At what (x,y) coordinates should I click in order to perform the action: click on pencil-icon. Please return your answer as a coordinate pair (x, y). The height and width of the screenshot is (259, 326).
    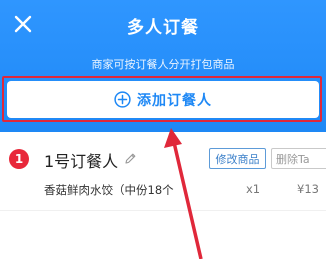
    Looking at the image, I should click on (130, 158).